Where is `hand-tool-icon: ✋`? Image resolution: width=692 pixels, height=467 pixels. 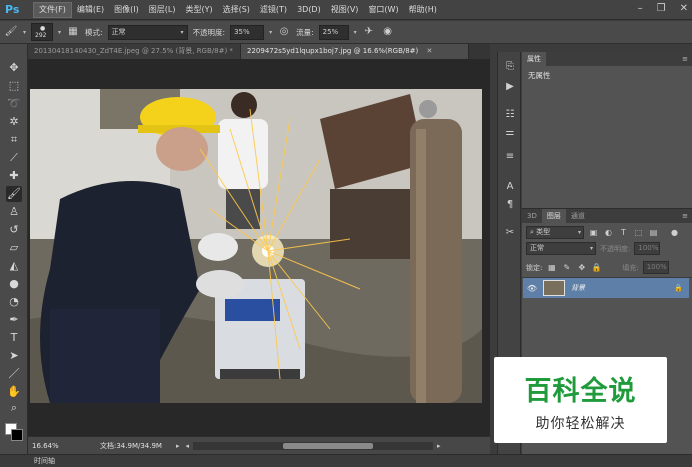 hand-tool-icon: ✋ is located at coordinates (14, 392).